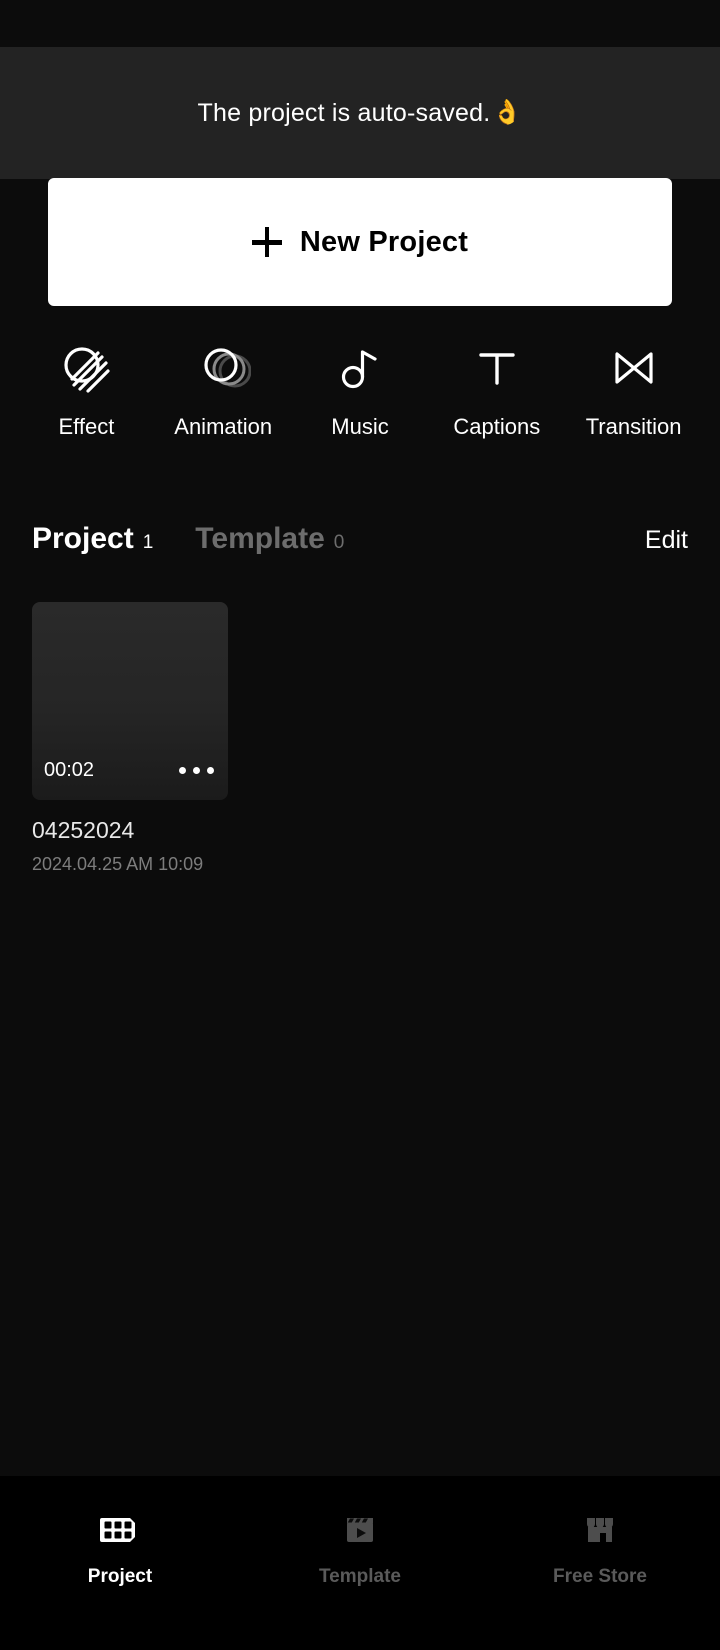 This screenshot has height=1650, width=720. I want to click on autosave-toast: The project is auto-saved. 👌, so click(360, 113).